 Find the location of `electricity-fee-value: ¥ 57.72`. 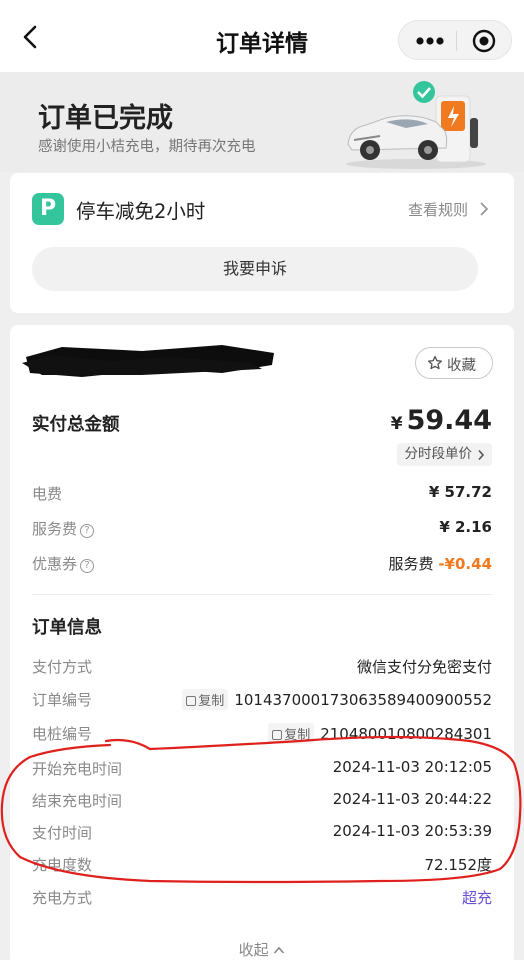

electricity-fee-value: ¥ 57.72 is located at coordinates (460, 492).